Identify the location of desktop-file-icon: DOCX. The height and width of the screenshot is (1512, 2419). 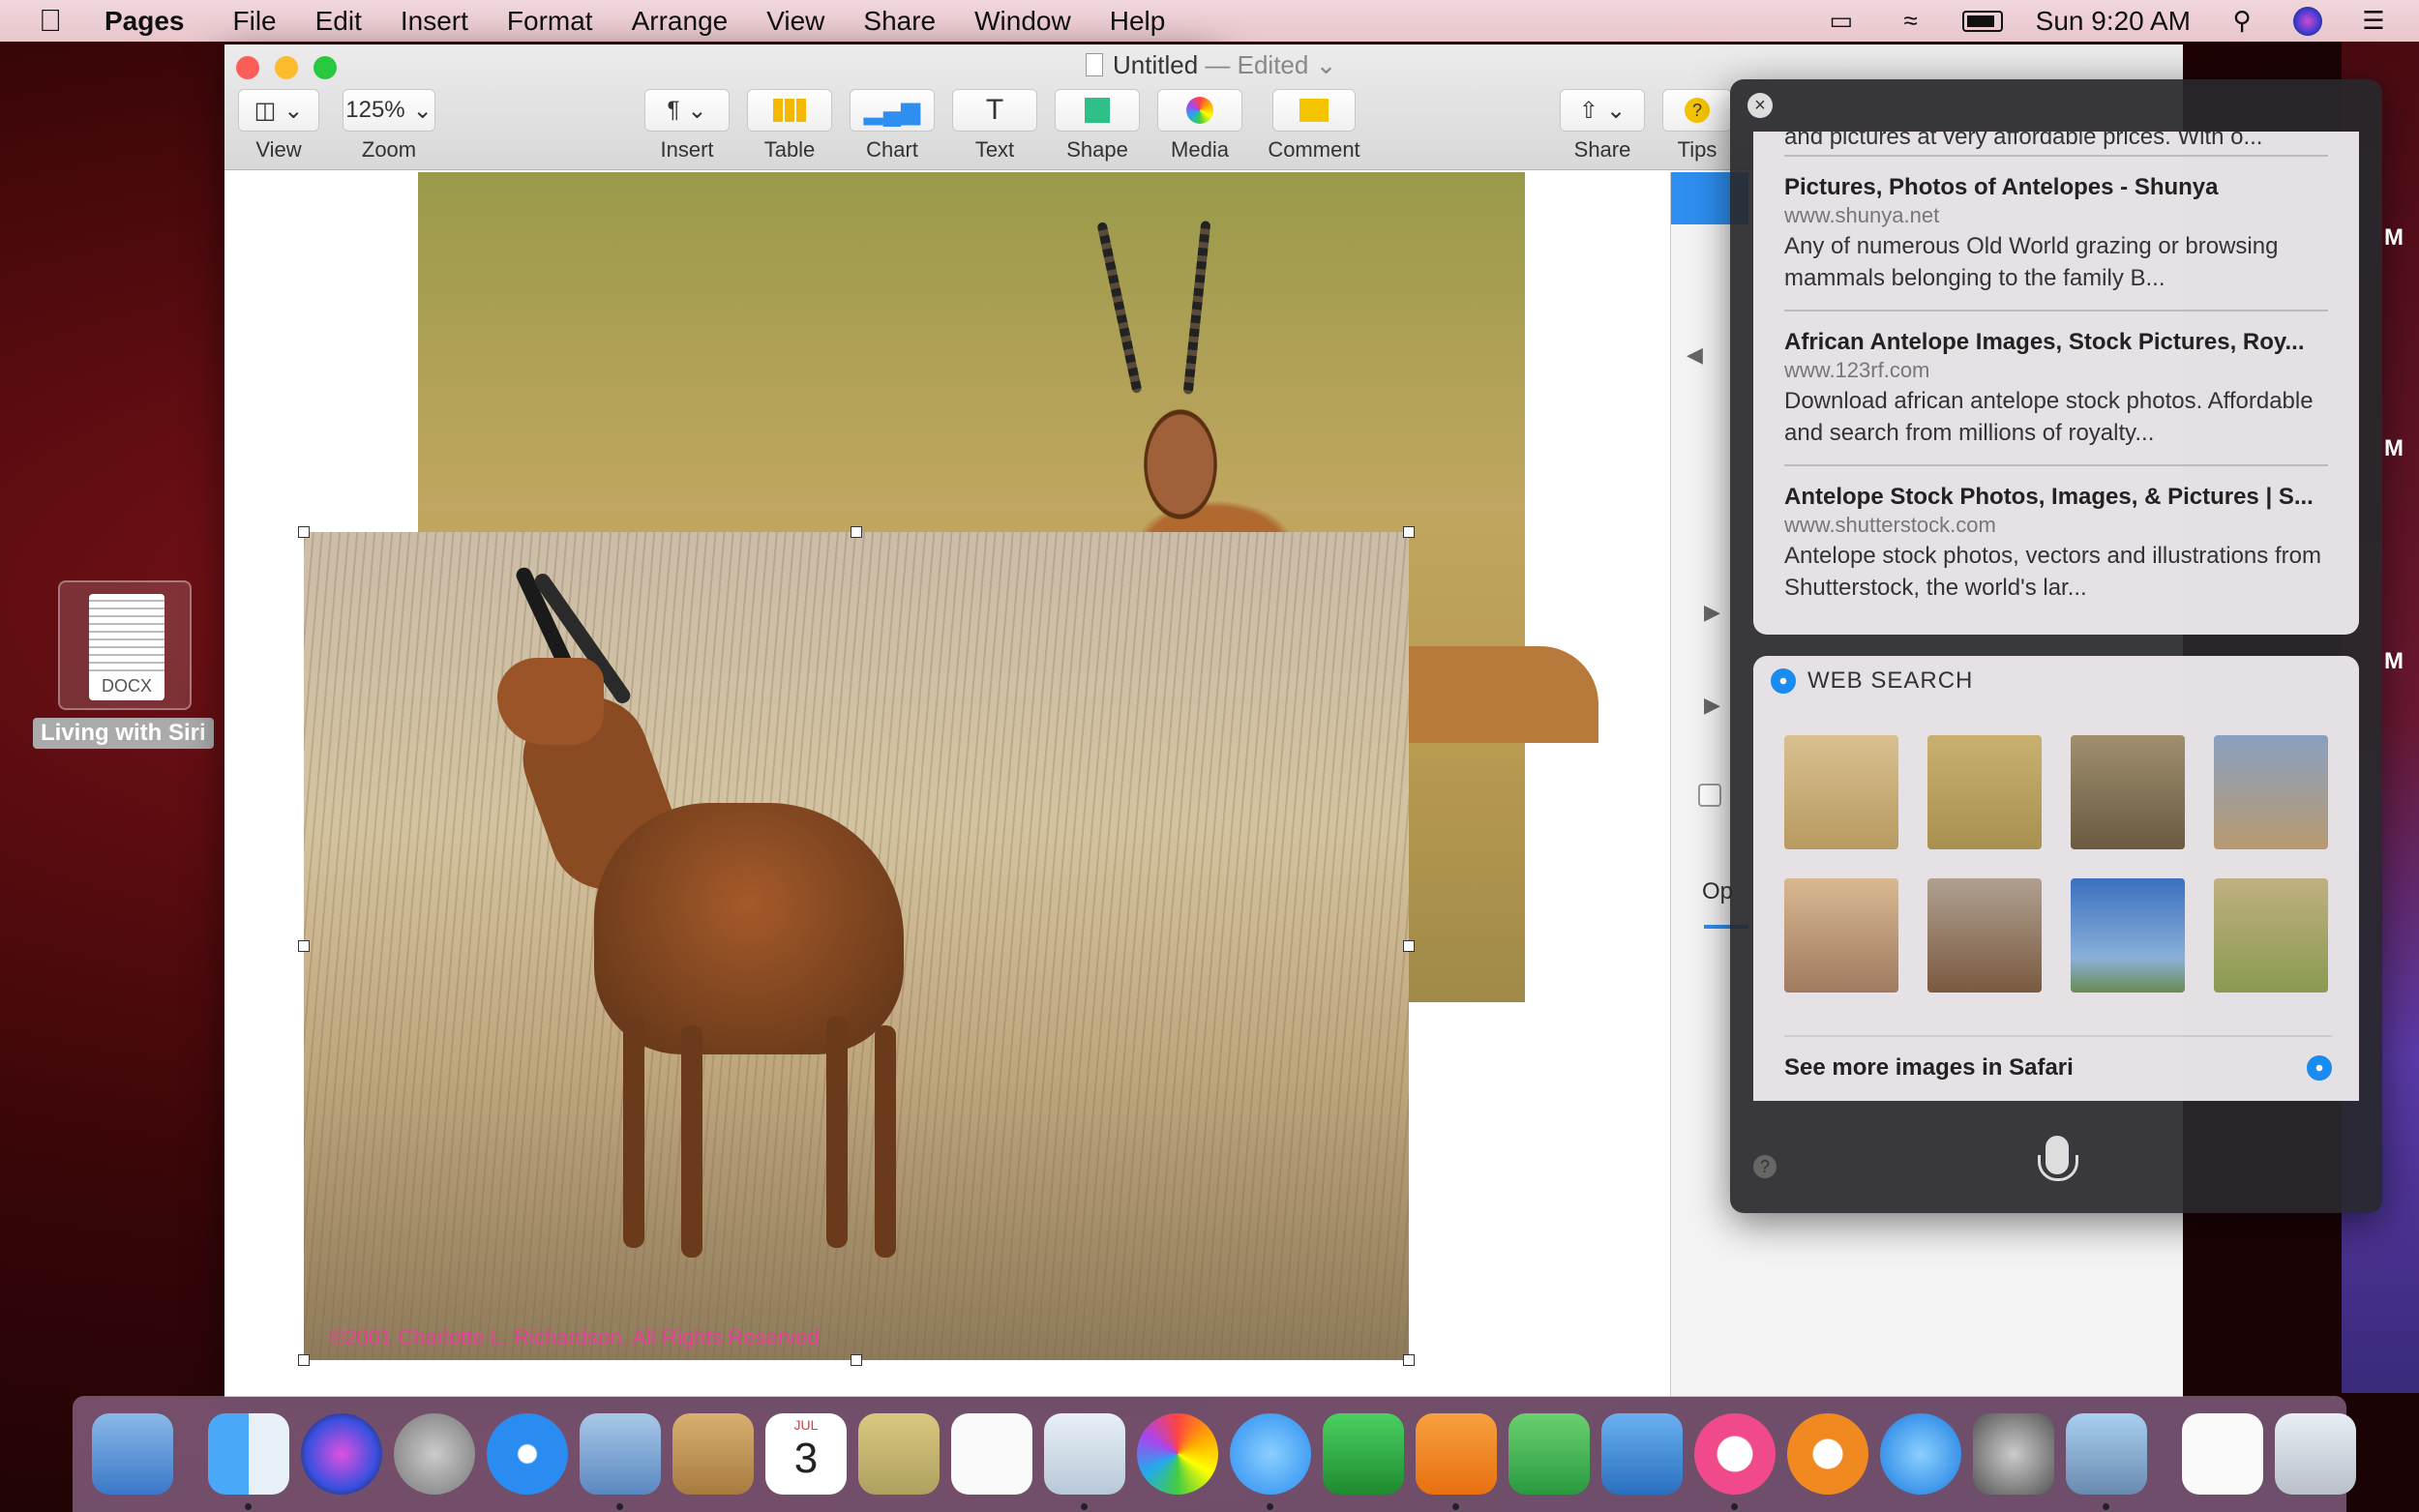
(125, 645).